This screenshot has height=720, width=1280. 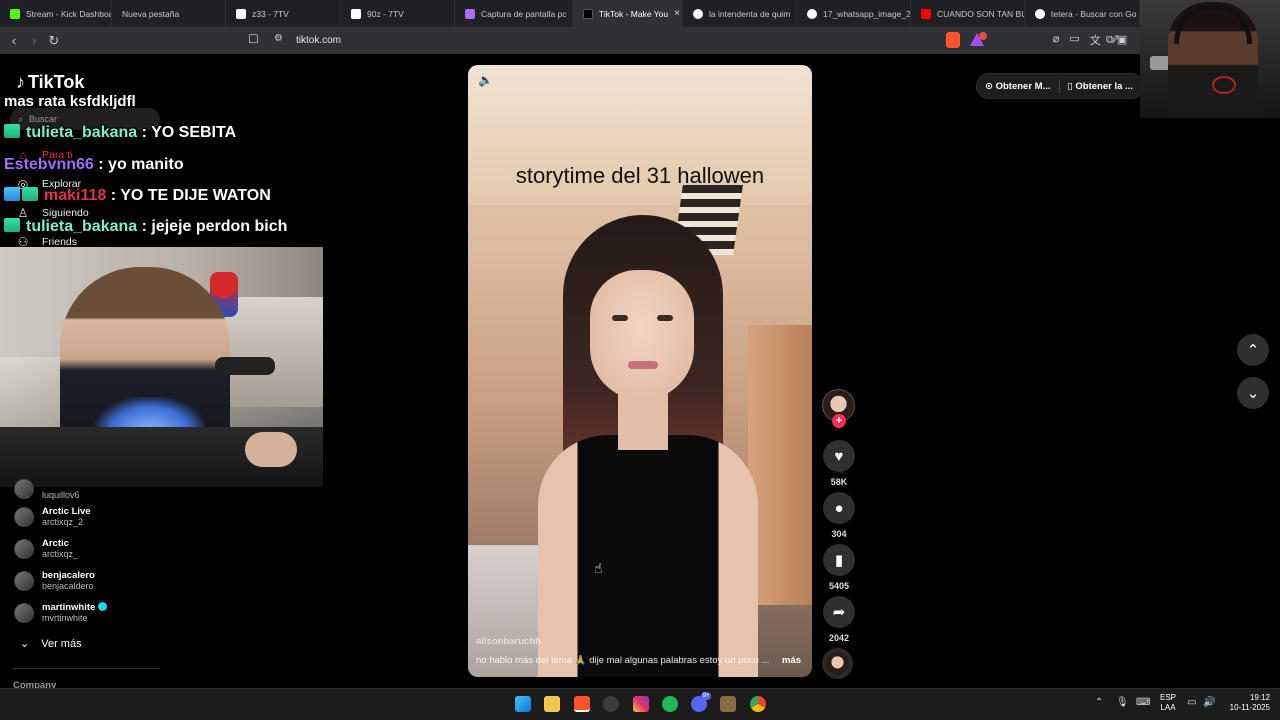 What do you see at coordinates (514, 13) in the screenshot?
I see `tab-screenshot: Captura de pantalla pc` at bounding box center [514, 13].